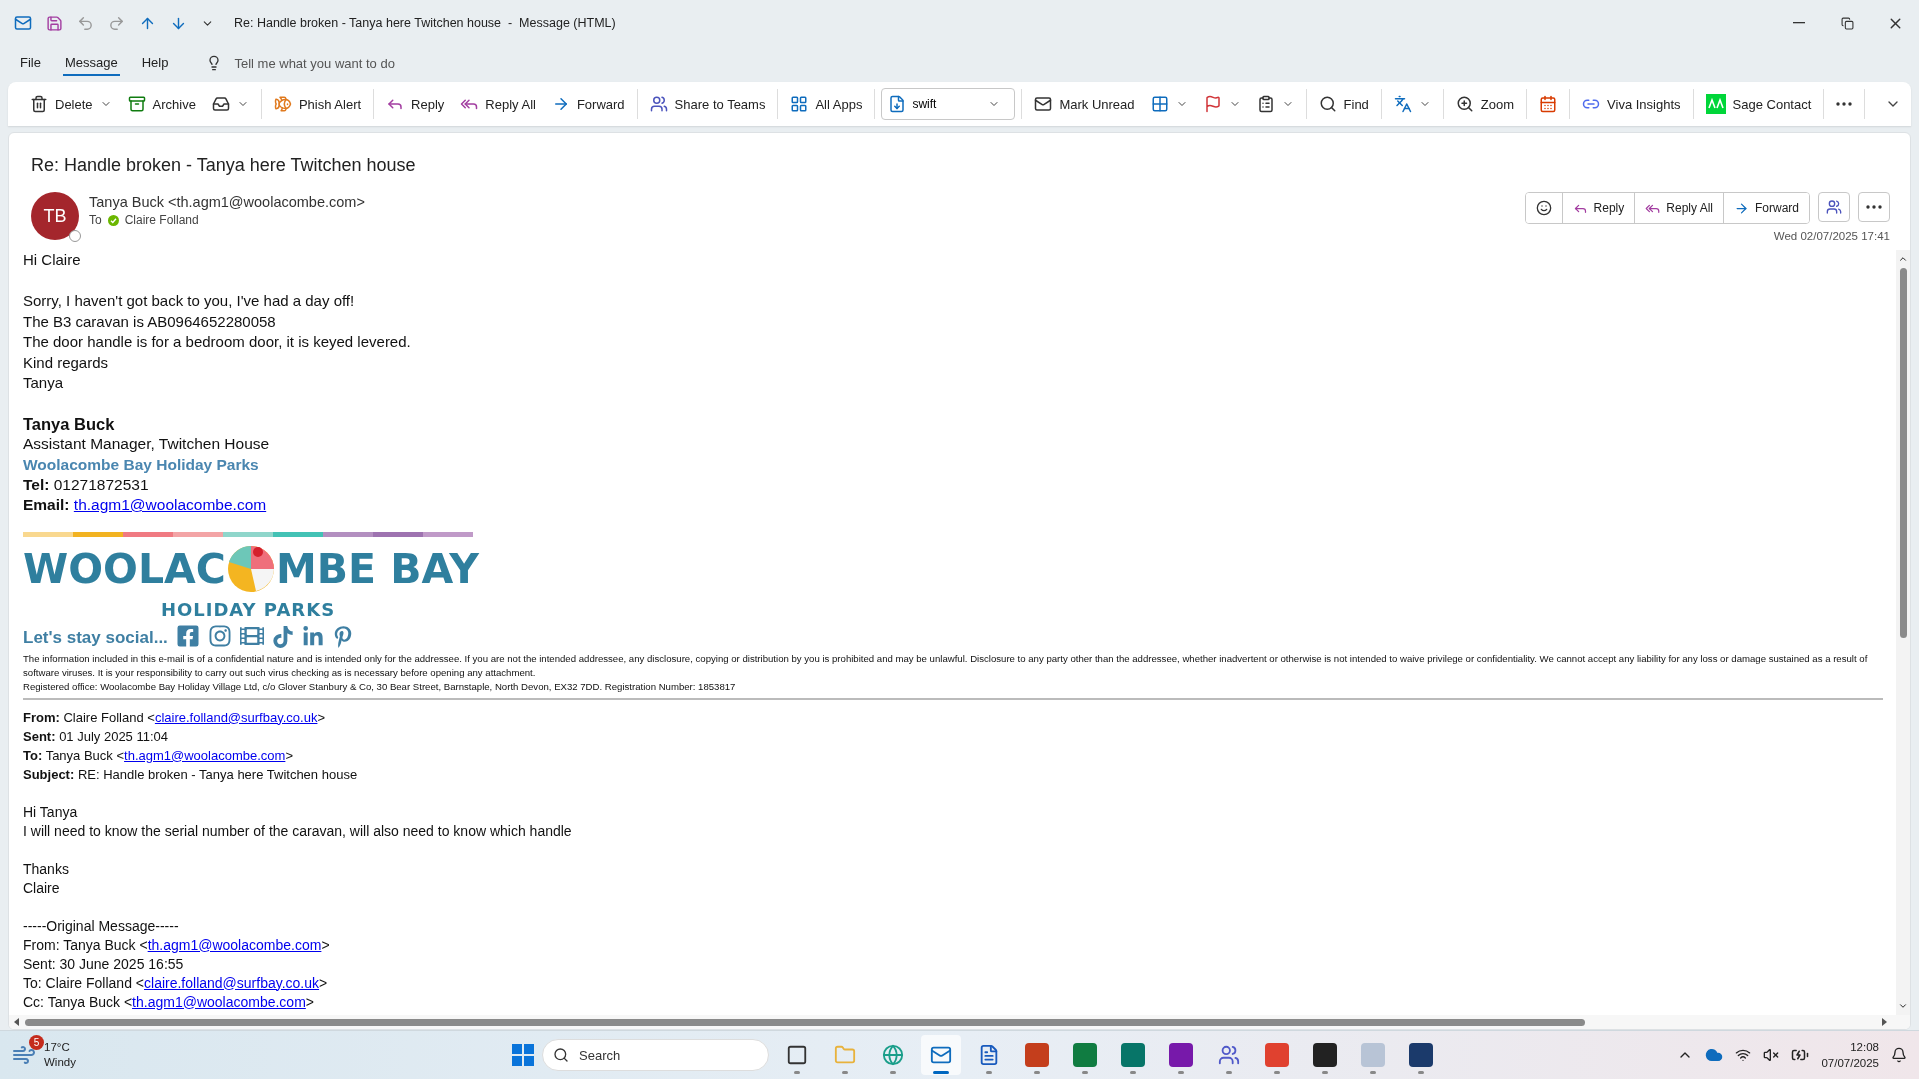  Describe the element at coordinates (39, 104) in the screenshot. I see `trash-icon` at that location.